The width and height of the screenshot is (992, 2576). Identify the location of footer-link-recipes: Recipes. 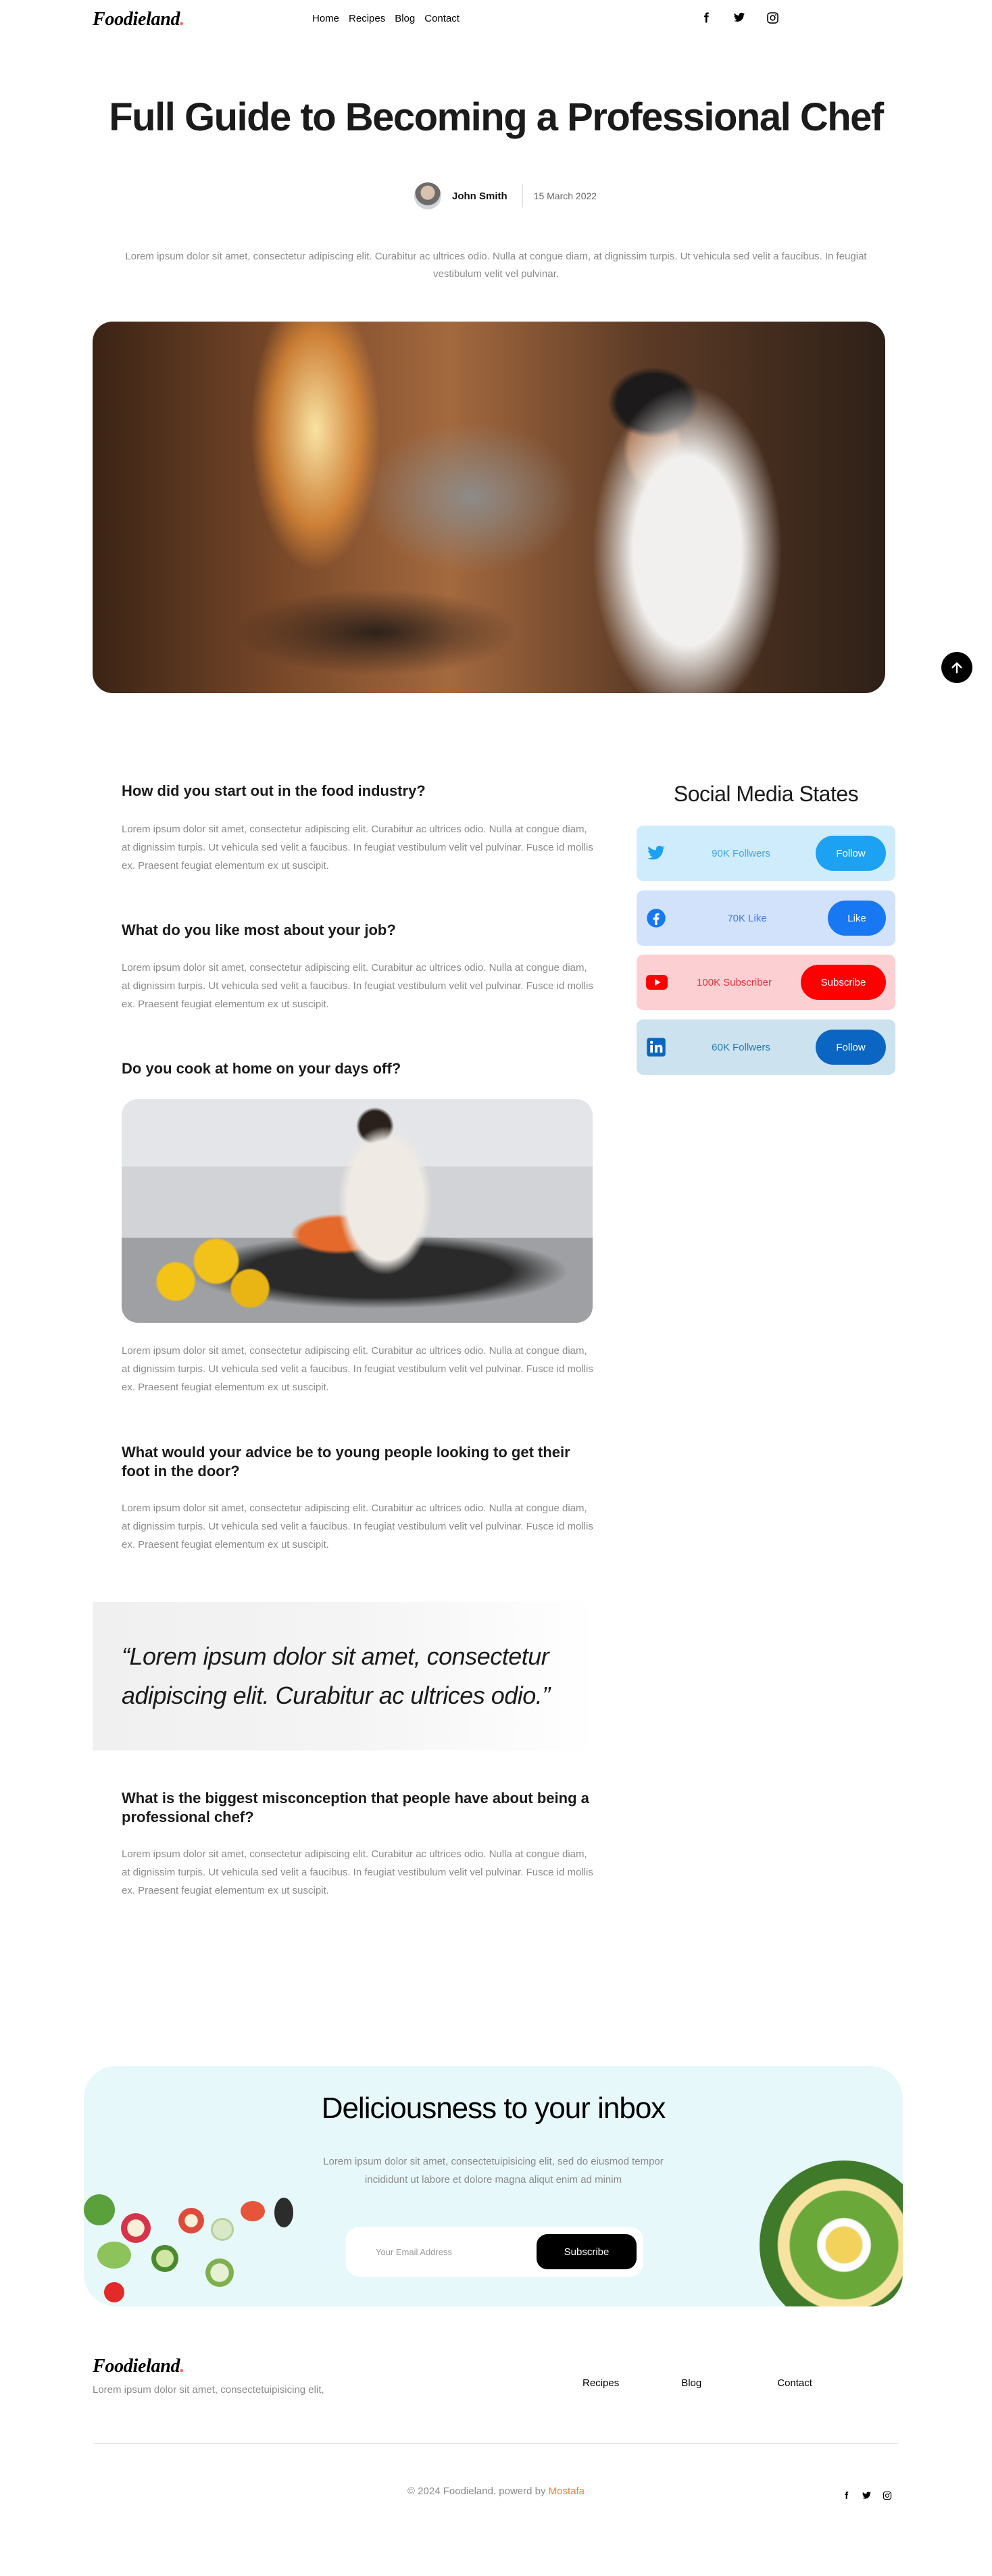
(600, 2383).